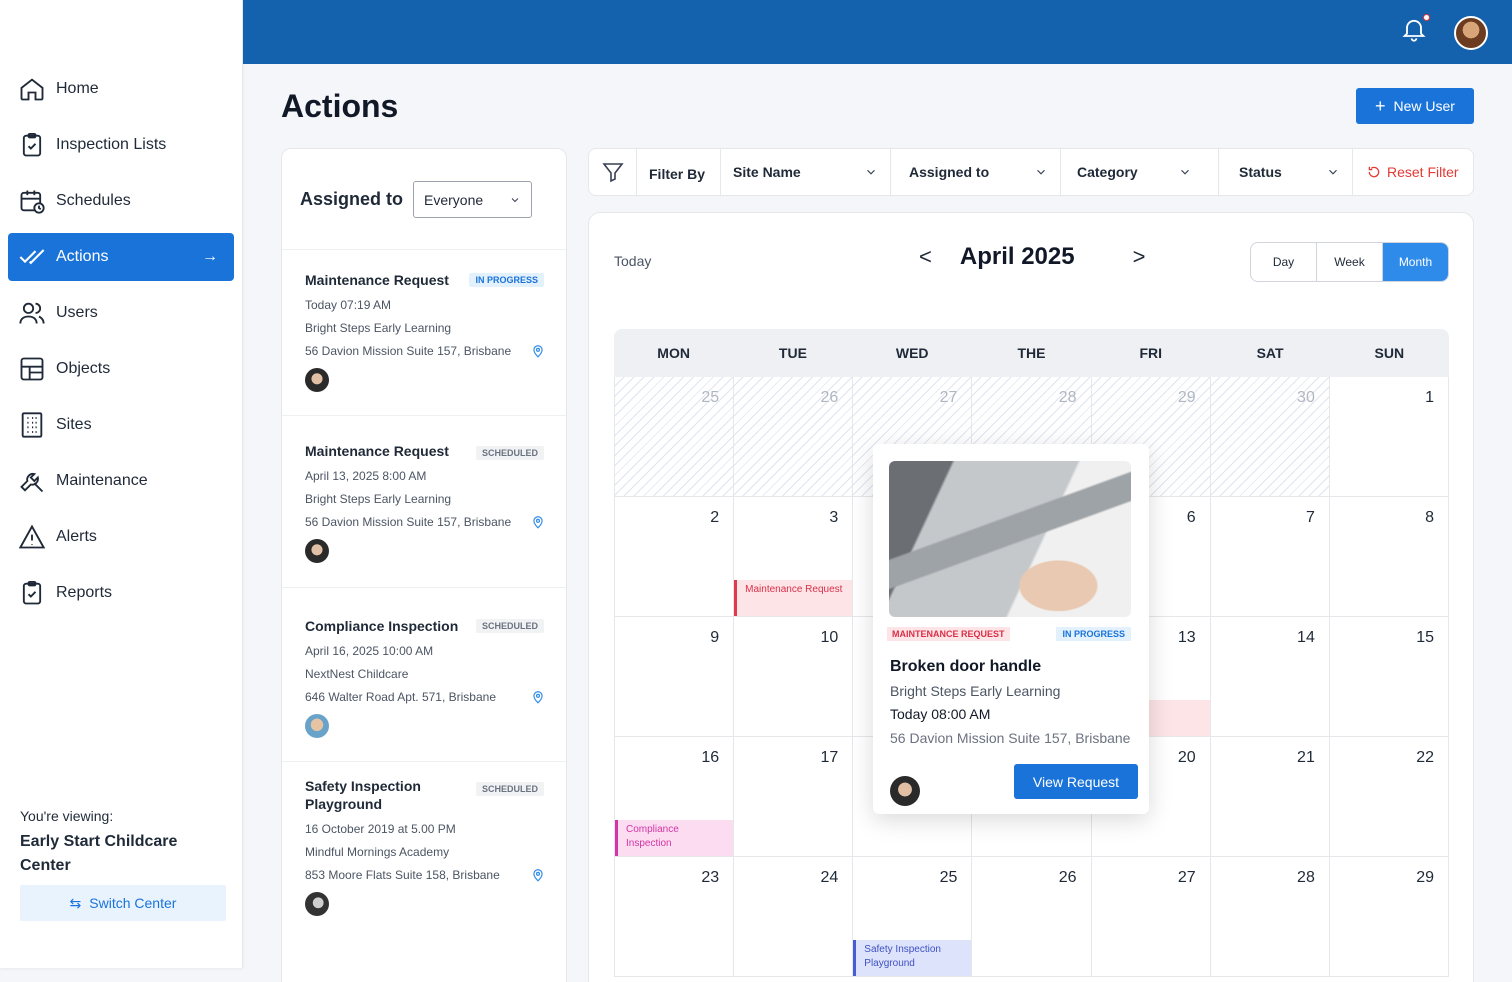  What do you see at coordinates (121, 313) in the screenshot?
I see `sidebar-item-users: Users` at bounding box center [121, 313].